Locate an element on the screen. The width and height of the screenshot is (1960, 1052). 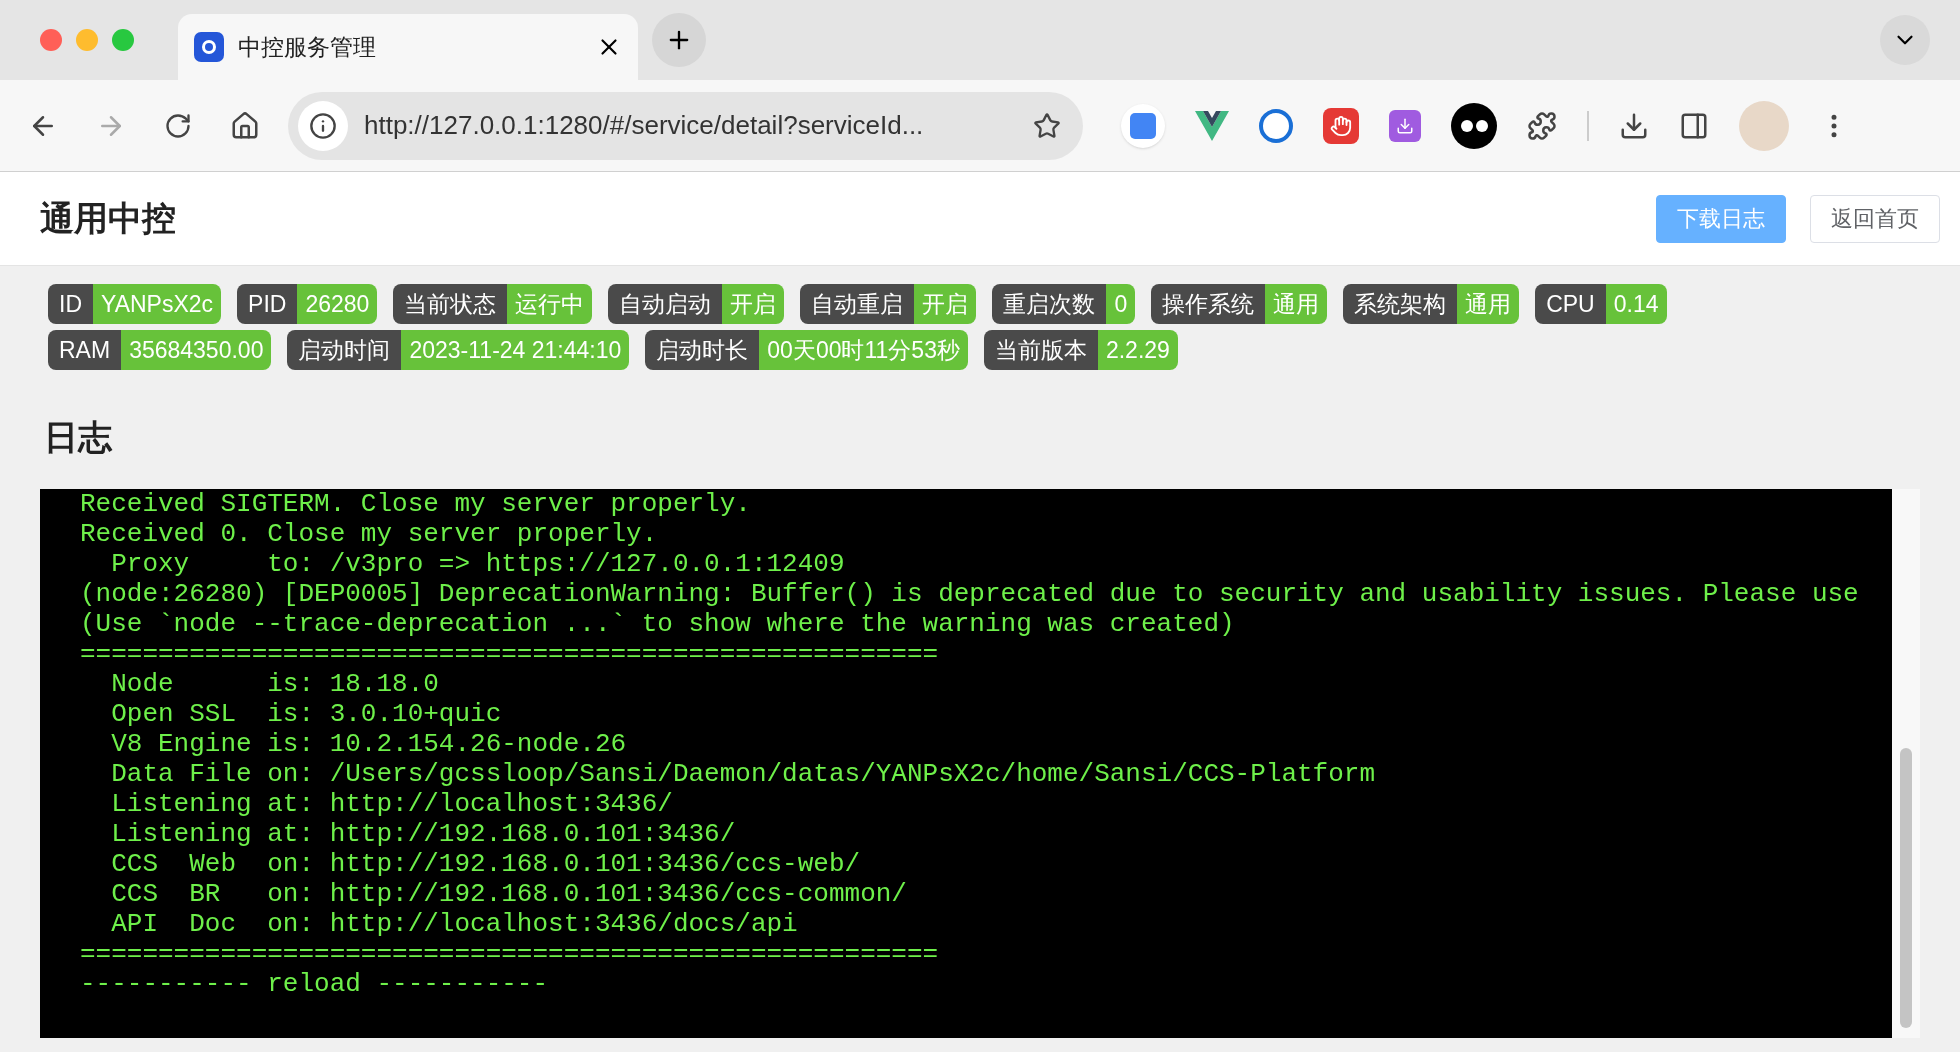
log-line: Proxy to: /v3pro => https://127.0.0.1:12409 is located at coordinates (478, 564).